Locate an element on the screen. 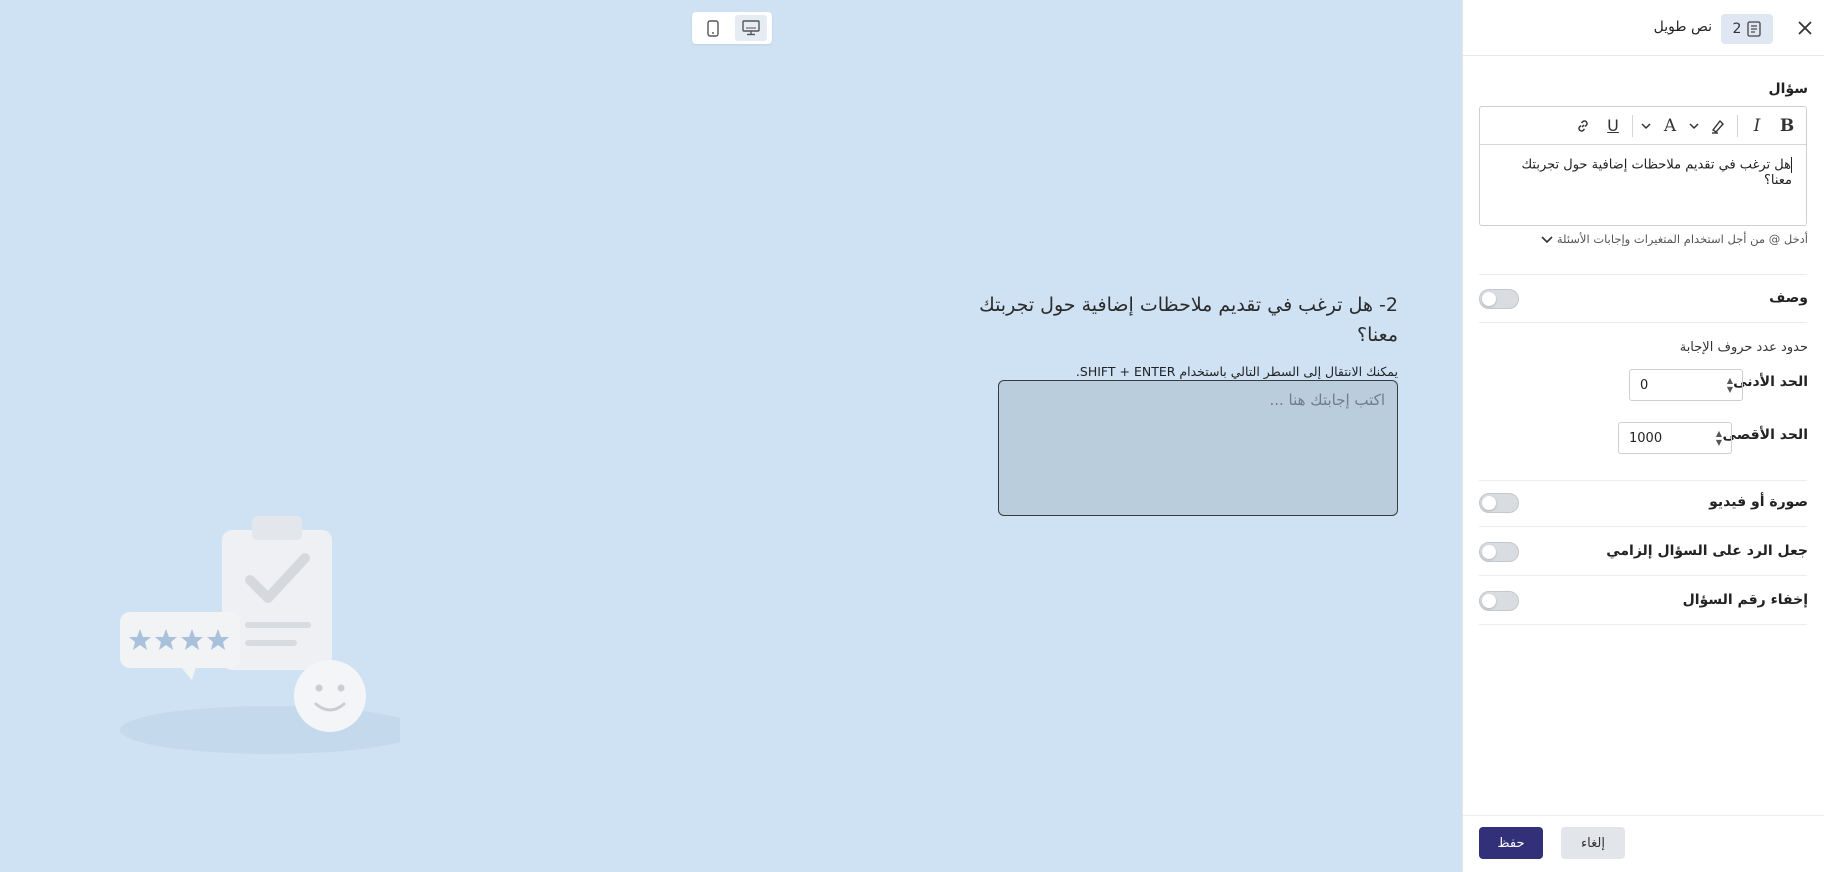 Image resolution: width=1824 pixels, height=872 pixels. highlight-dropdown is located at coordinates (1694, 126).